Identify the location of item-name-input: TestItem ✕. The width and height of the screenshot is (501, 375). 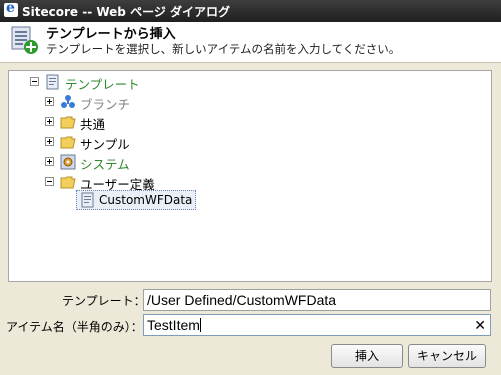
(317, 325).